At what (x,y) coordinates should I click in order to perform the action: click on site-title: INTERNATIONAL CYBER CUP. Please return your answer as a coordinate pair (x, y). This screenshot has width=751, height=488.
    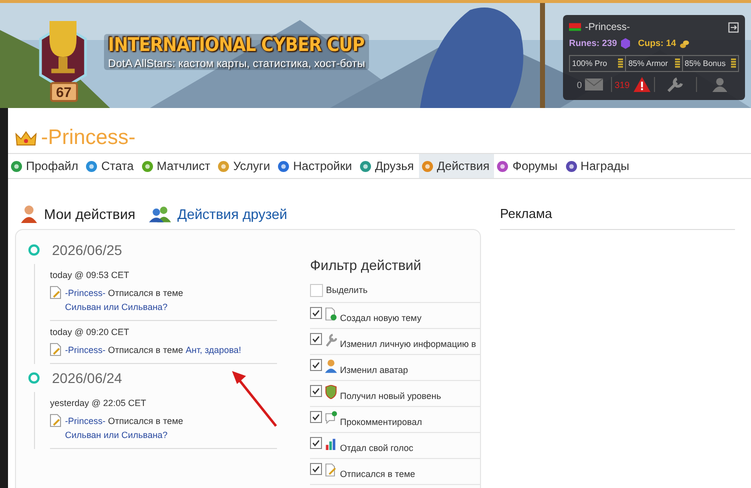
    Looking at the image, I should click on (236, 45).